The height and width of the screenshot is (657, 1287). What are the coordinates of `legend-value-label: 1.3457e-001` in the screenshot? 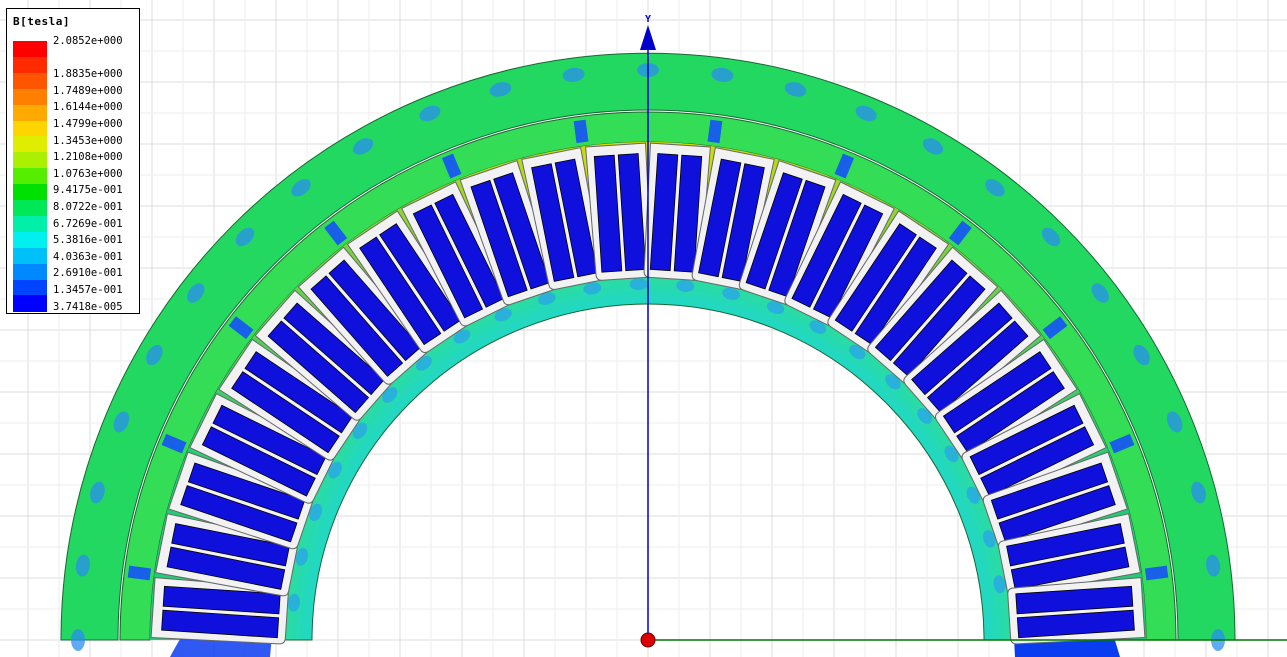 It's located at (88, 290).